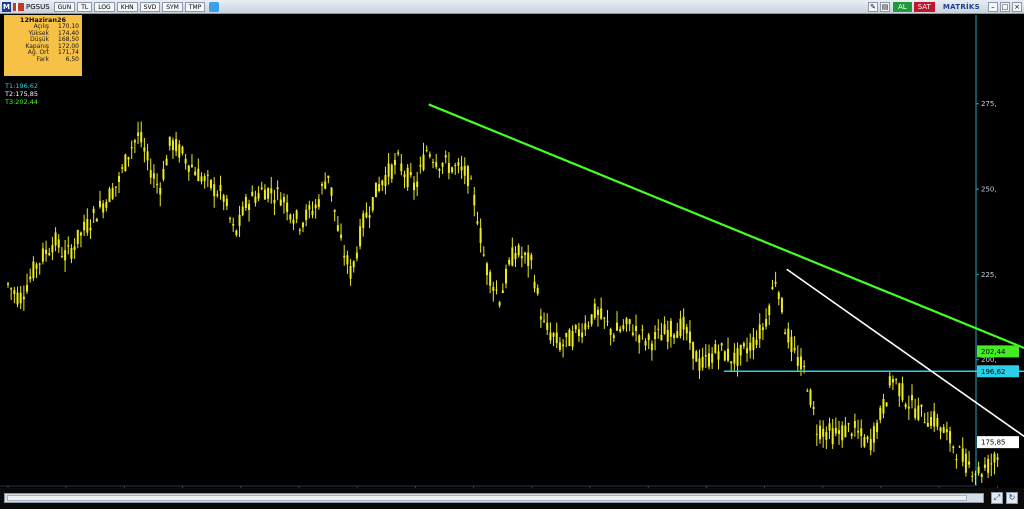  Describe the element at coordinates (997, 498) in the screenshot. I see `zoom-fit-icon: ⤢` at that location.